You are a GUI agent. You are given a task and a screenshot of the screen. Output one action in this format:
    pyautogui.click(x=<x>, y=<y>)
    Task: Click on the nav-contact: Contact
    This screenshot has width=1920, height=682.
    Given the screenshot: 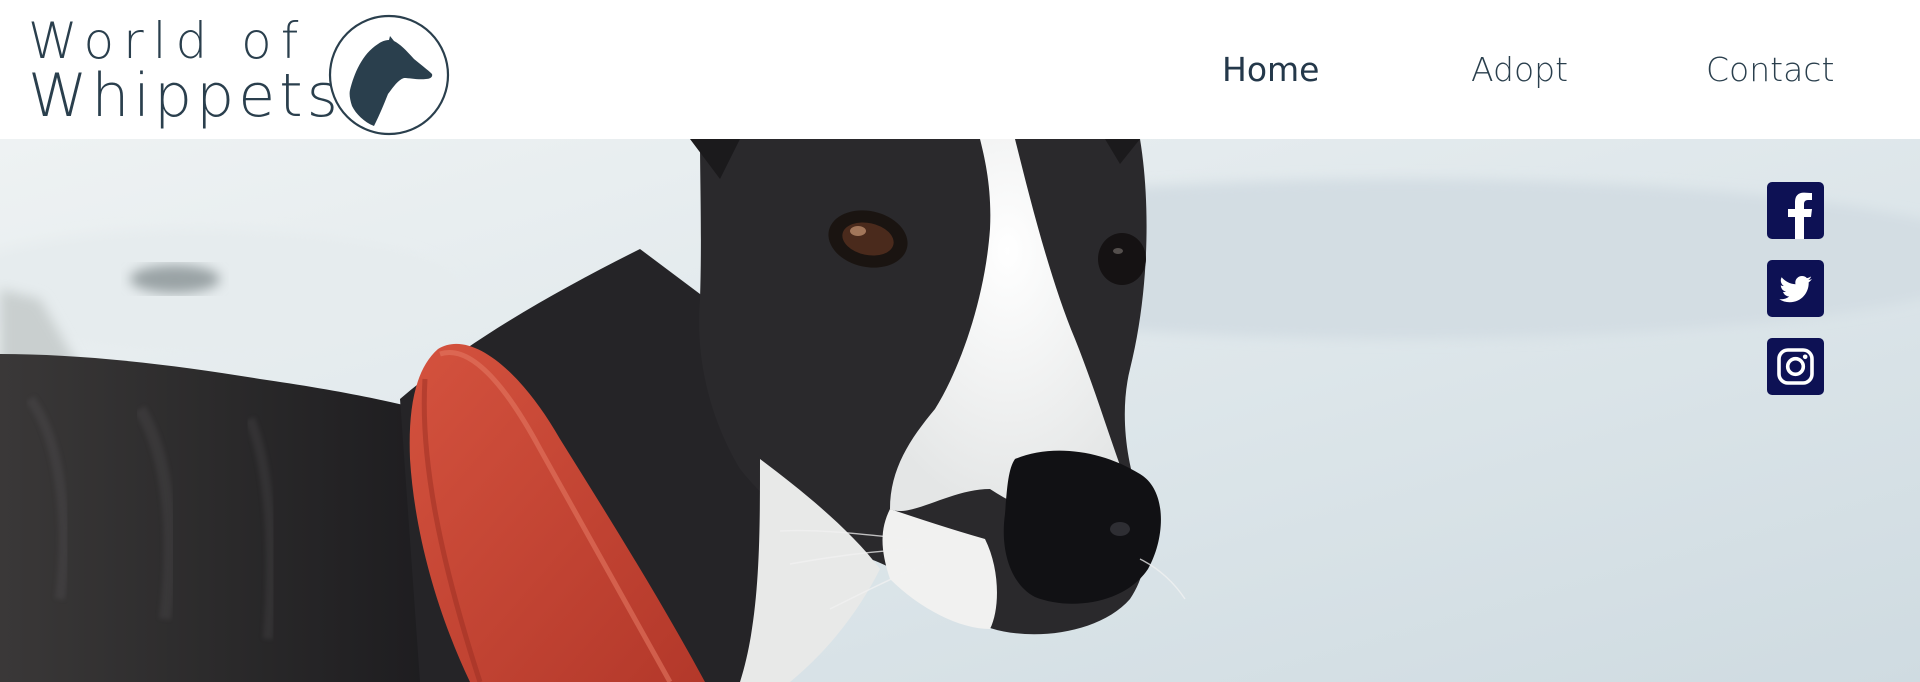 What is the action you would take?
    pyautogui.click(x=1770, y=69)
    